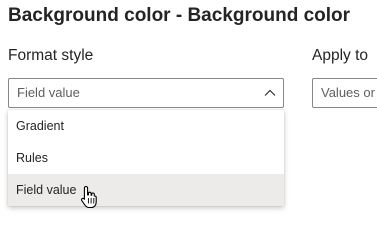 Image resolution: width=377 pixels, height=240 pixels. Describe the element at coordinates (179, 15) in the screenshot. I see `pane-title: Background color - Background color` at that location.